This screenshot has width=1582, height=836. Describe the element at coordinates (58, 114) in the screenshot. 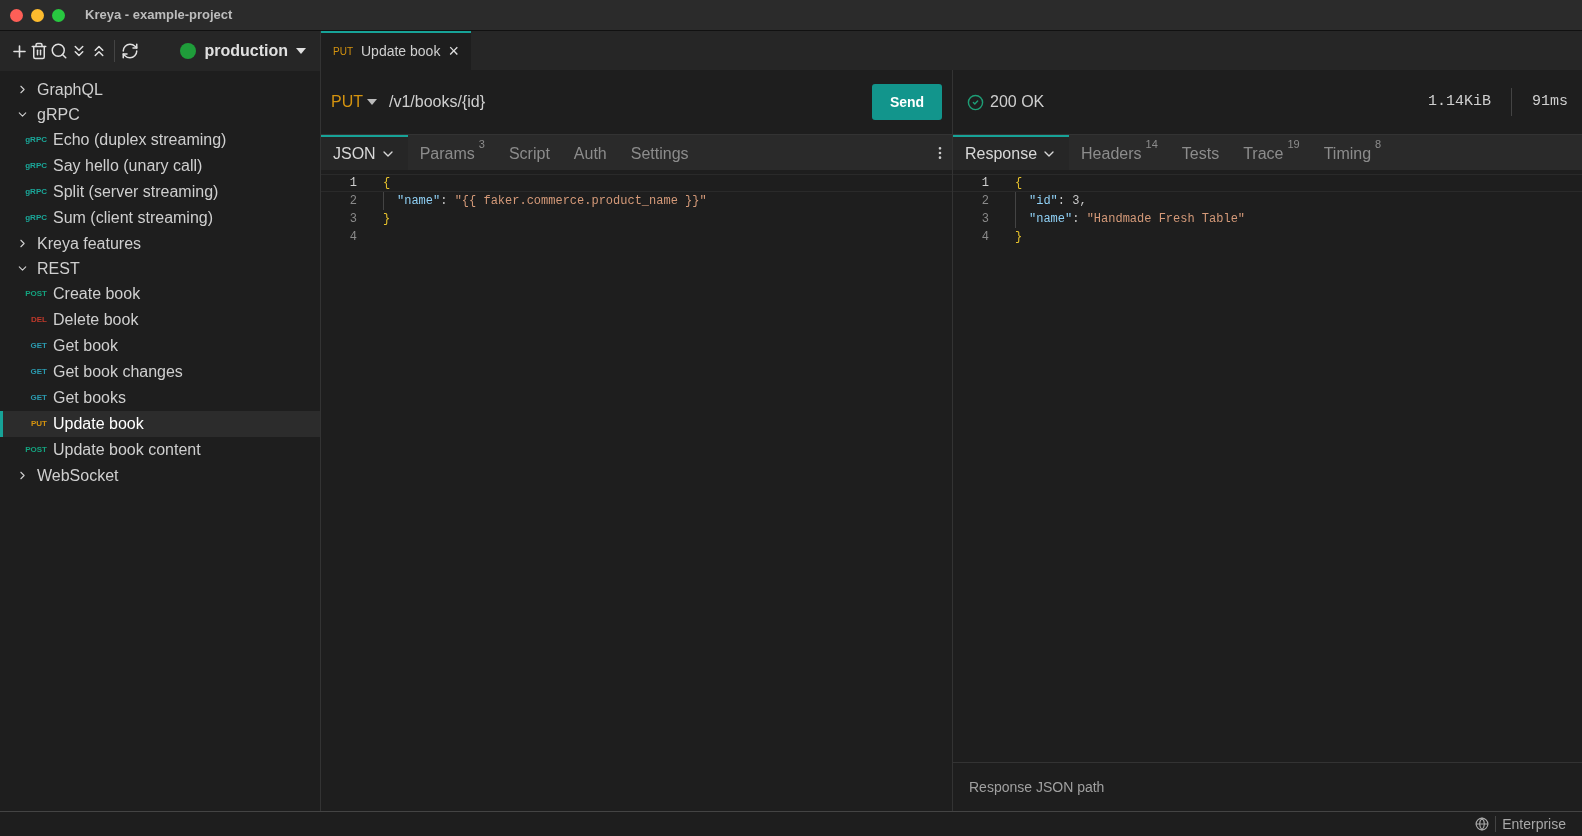

I see `folder-label: gRPC` at that location.